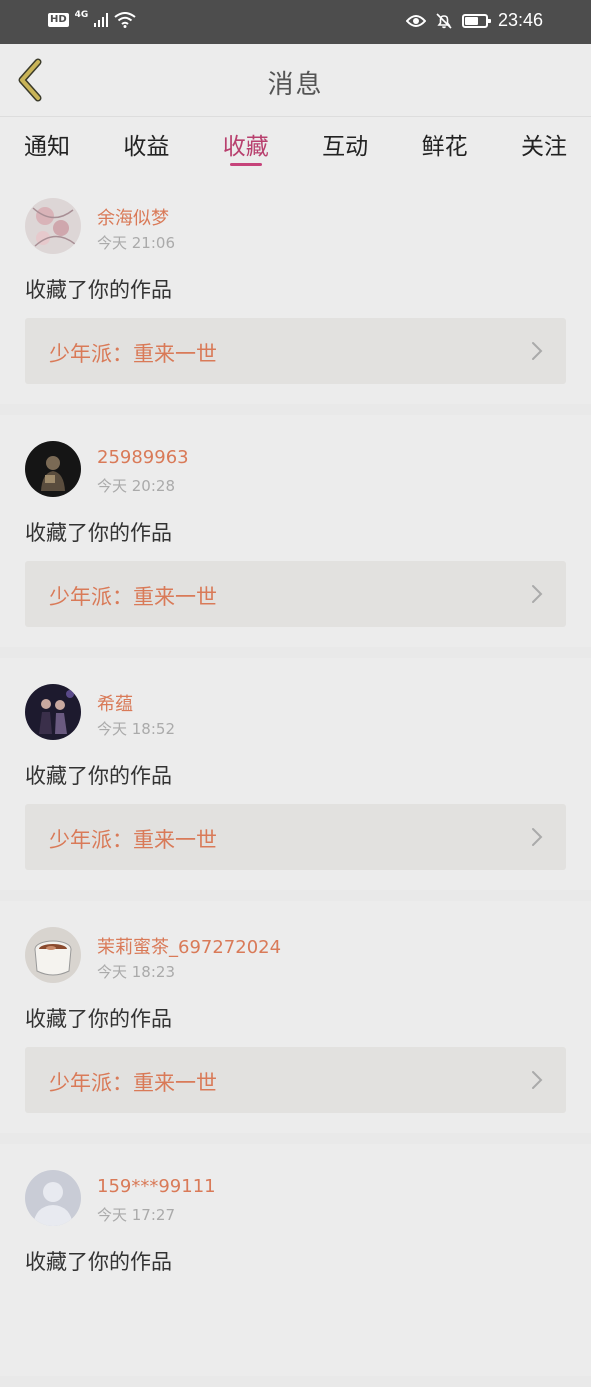 This screenshot has width=591, height=1387. What do you see at coordinates (125, 20) in the screenshot?
I see `wifi-icon` at bounding box center [125, 20].